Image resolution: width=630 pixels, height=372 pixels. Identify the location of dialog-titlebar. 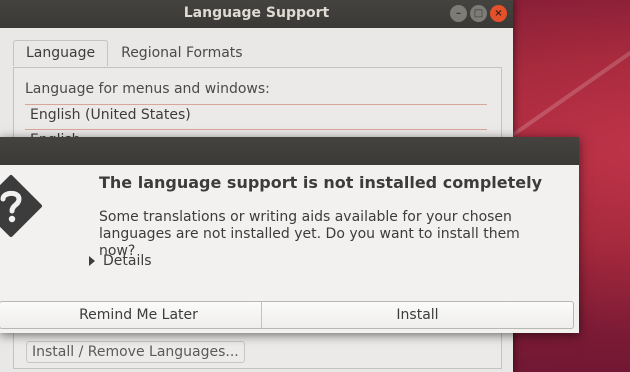
(289, 151).